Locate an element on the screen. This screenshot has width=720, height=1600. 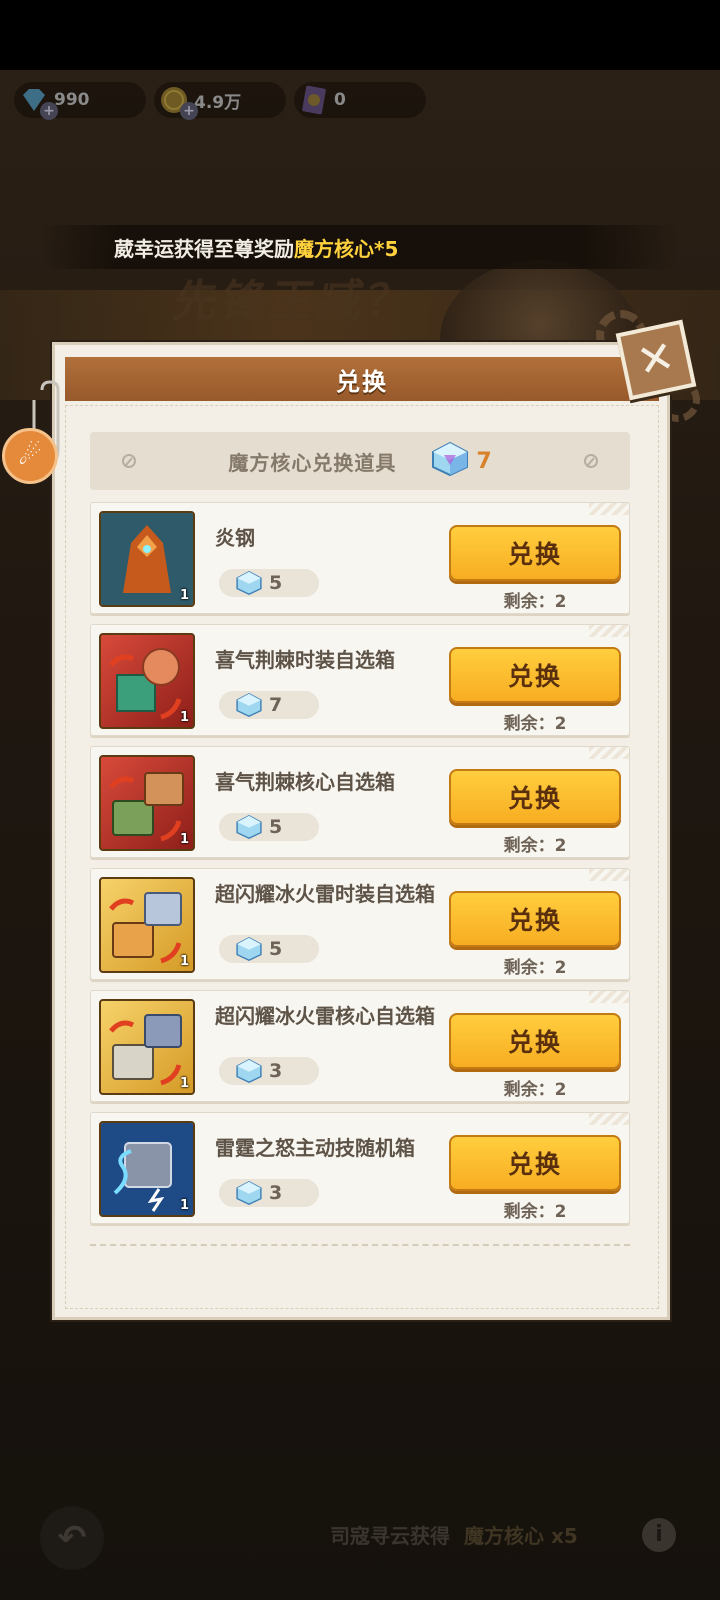
resource-card: 0 is located at coordinates (360, 100).